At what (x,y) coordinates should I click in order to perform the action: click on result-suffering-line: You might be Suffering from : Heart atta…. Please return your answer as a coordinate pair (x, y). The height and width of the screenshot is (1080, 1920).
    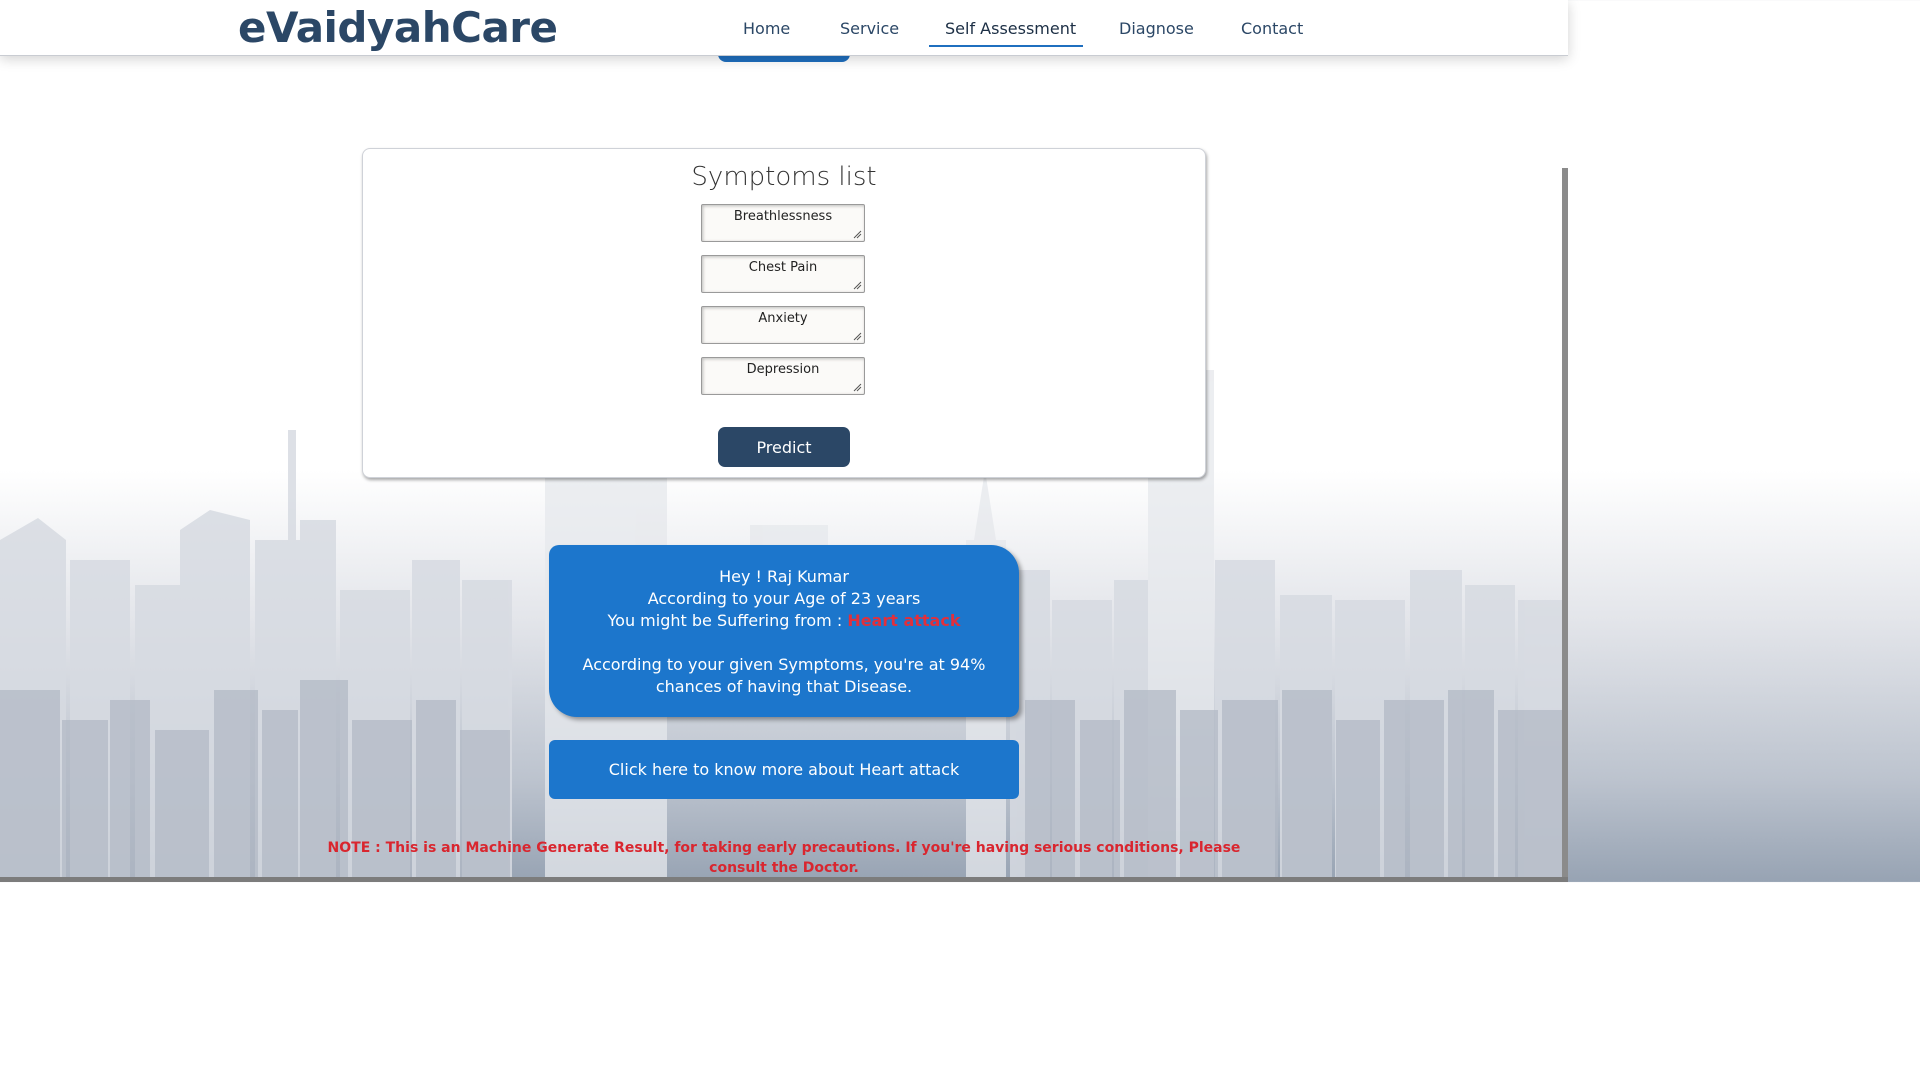
    Looking at the image, I should click on (784, 621).